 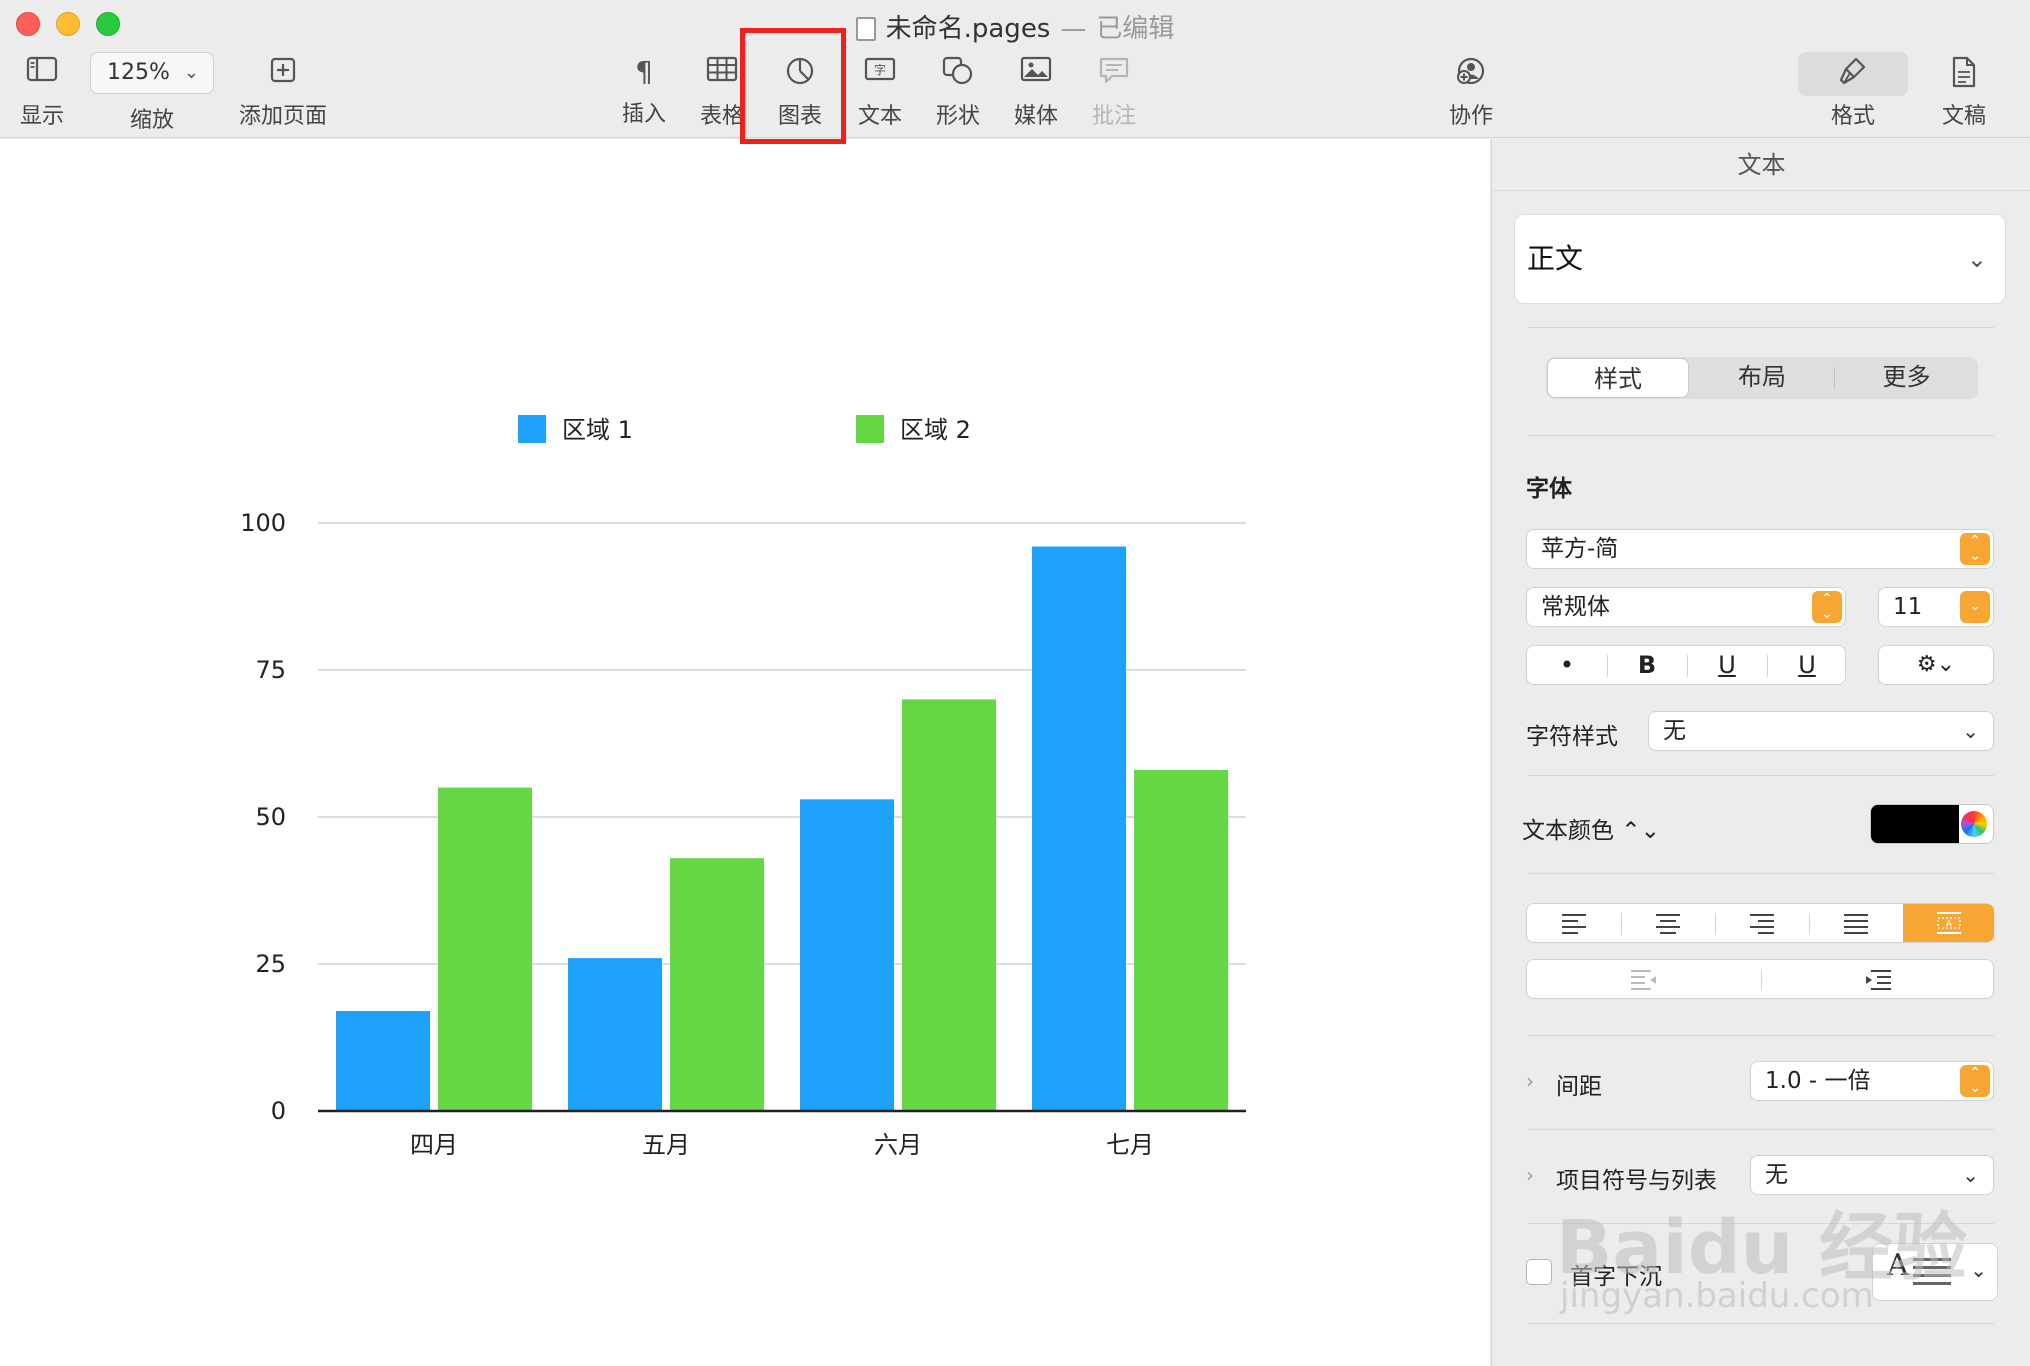 I want to click on photo-icon, so click(x=1036, y=74).